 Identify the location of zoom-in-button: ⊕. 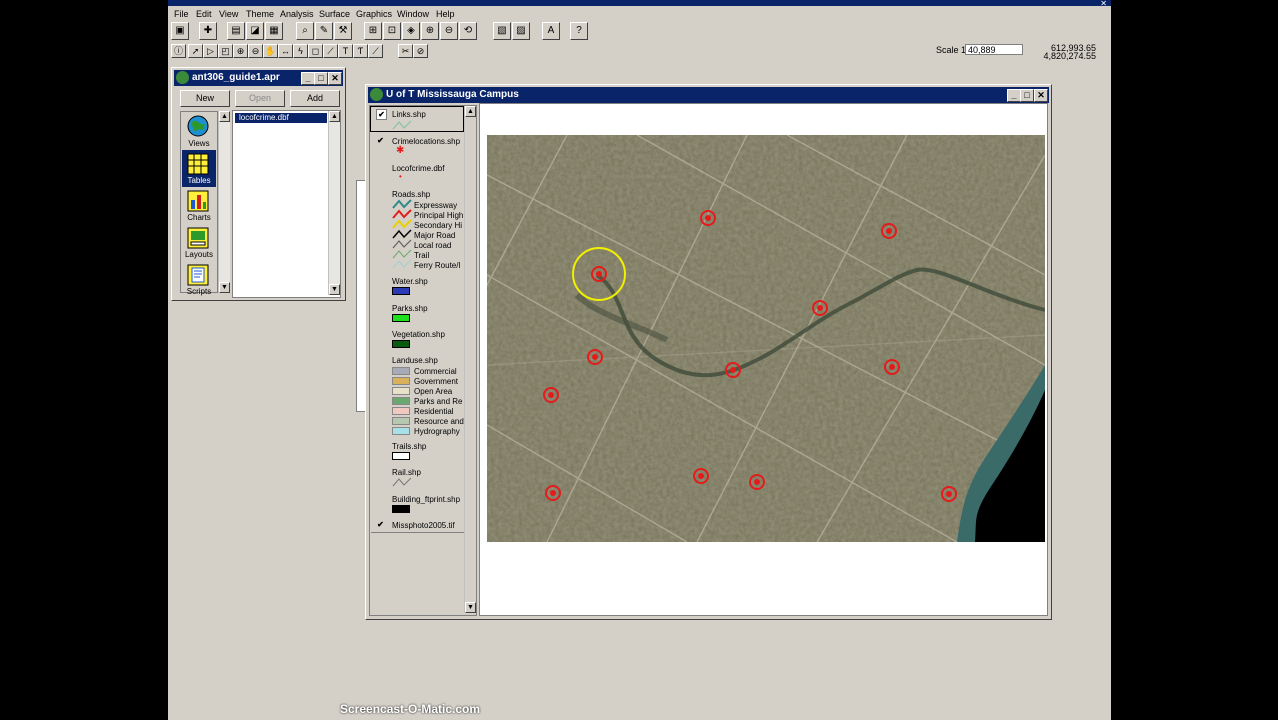
(430, 31).